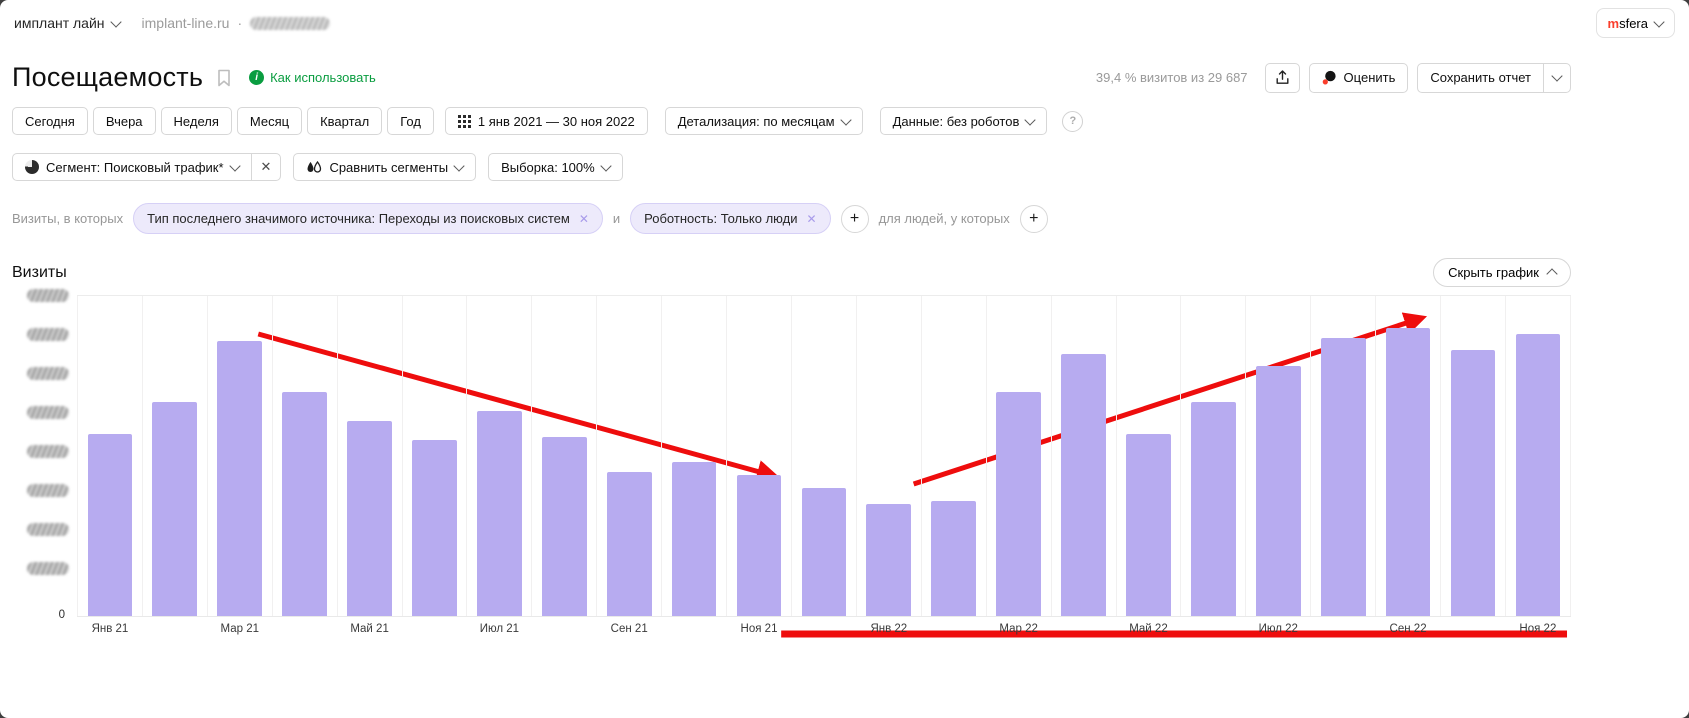 The height and width of the screenshot is (718, 1689). What do you see at coordinates (1635, 23) in the screenshot?
I see `user-menu-button: msfera` at bounding box center [1635, 23].